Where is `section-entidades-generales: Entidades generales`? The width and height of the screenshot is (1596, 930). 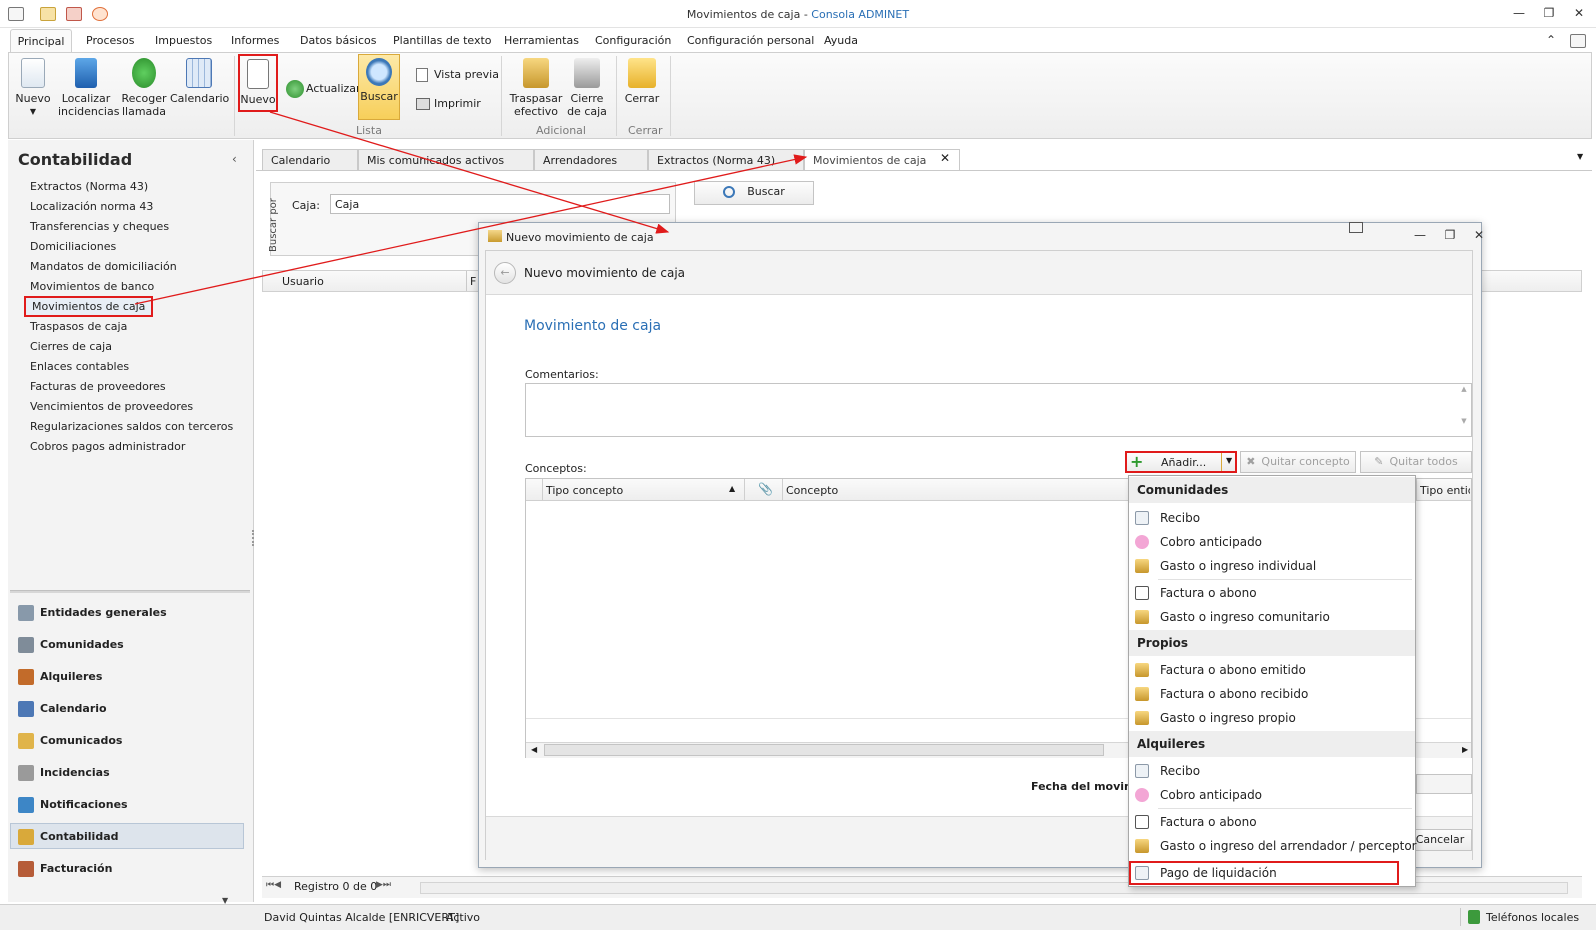 section-entidades-generales: Entidades generales is located at coordinates (92, 614).